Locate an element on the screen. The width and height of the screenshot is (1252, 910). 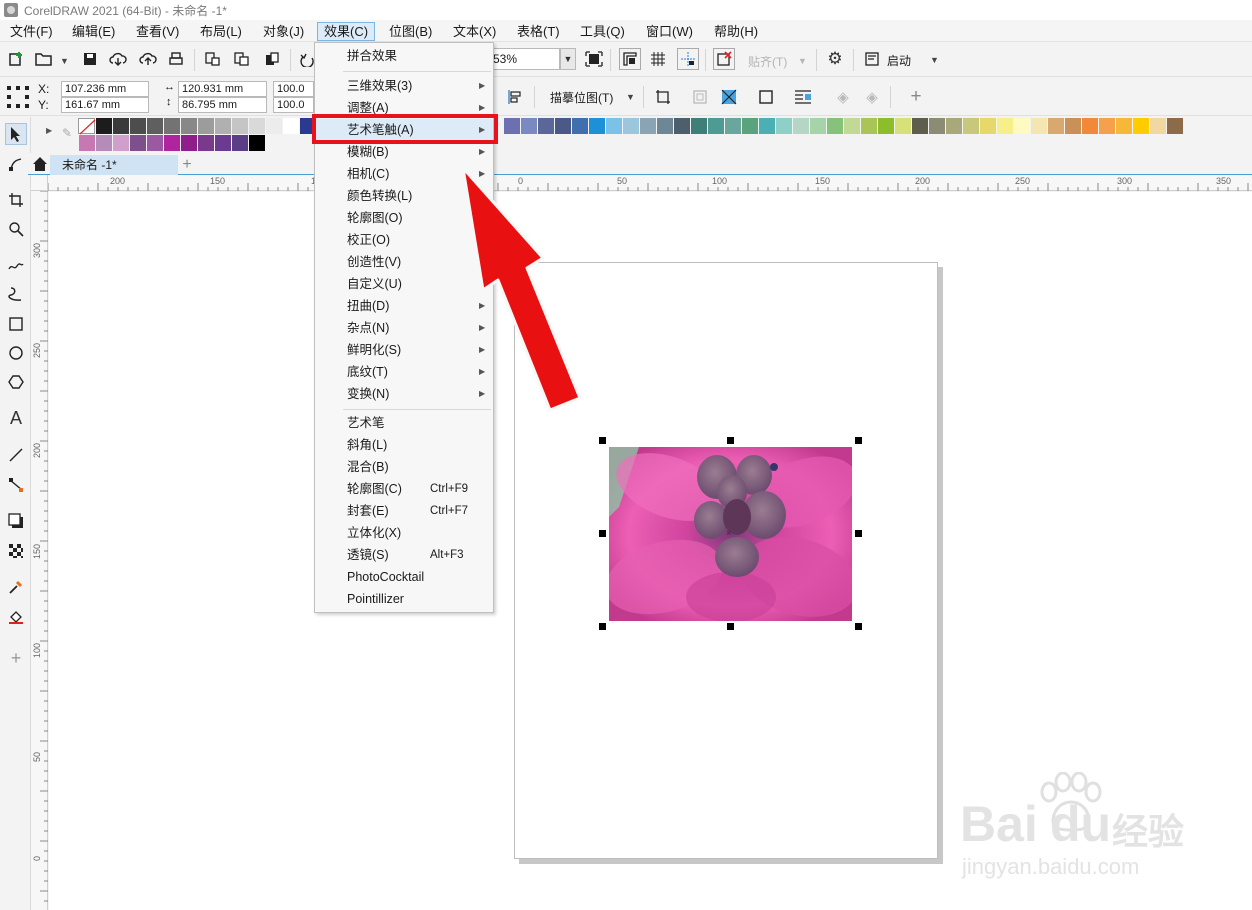
open-dropdown-icon: ▼ is located at coordinates (64, 61).